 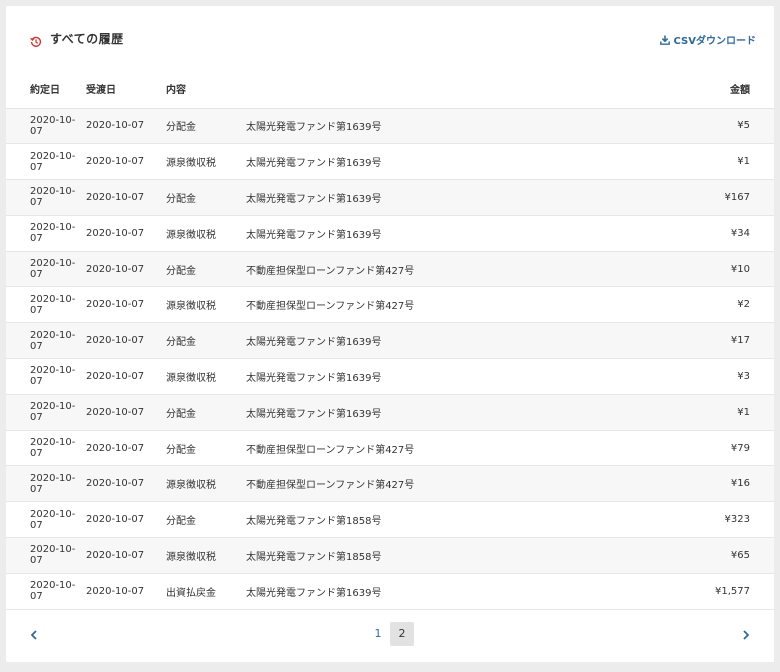 What do you see at coordinates (36, 40) in the screenshot?
I see `history-icon` at bounding box center [36, 40].